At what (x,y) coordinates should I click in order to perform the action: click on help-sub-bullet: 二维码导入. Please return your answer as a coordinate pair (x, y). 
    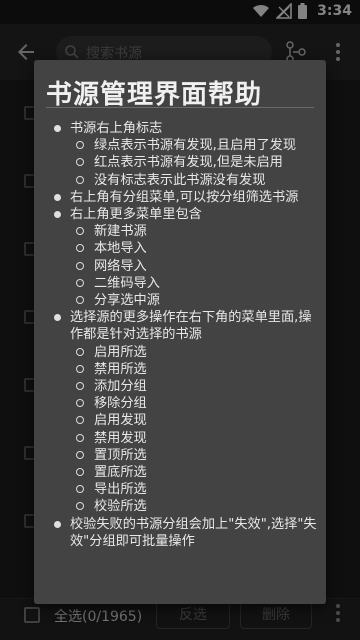
    Looking at the image, I should click on (180, 283).